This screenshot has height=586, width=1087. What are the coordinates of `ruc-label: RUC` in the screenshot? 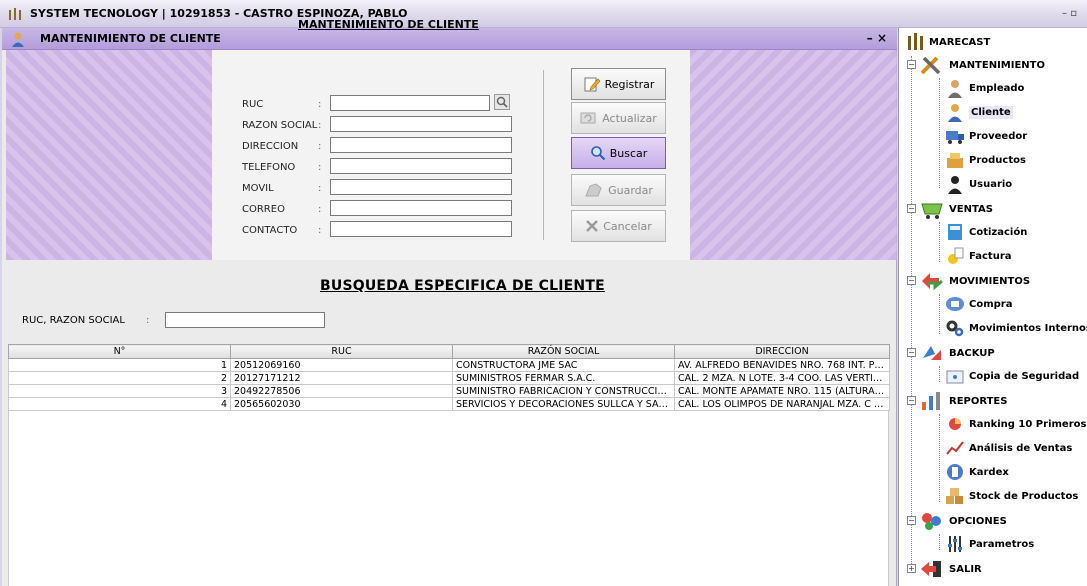 It's located at (253, 104).